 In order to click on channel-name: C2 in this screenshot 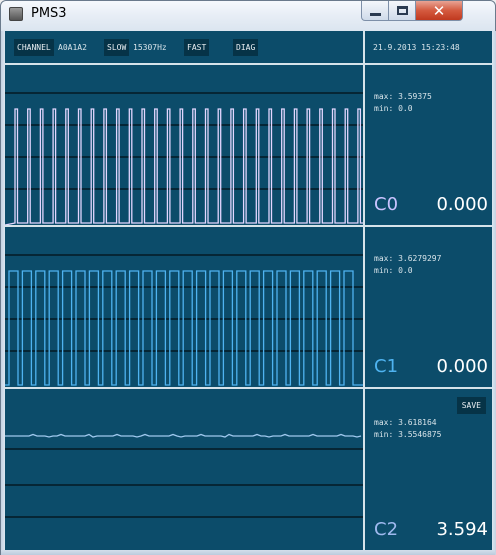, I will do `click(386, 529)`.